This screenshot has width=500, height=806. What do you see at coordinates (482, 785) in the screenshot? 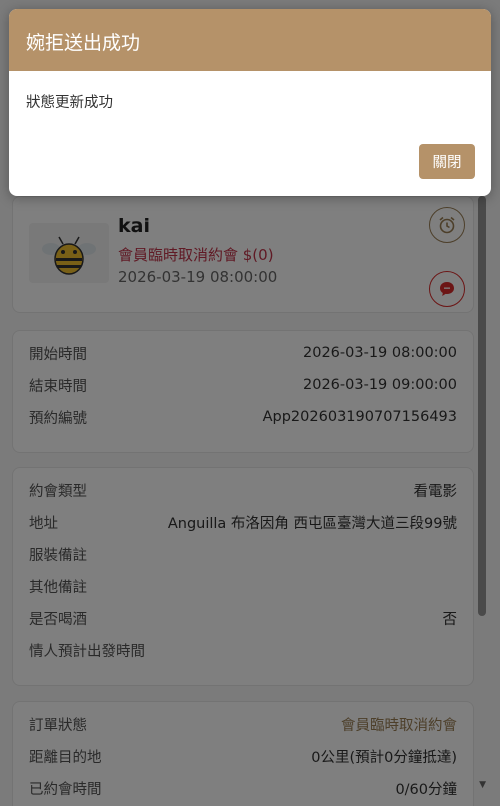
I see `scroll-down-arrow-icon: ▼` at bounding box center [482, 785].